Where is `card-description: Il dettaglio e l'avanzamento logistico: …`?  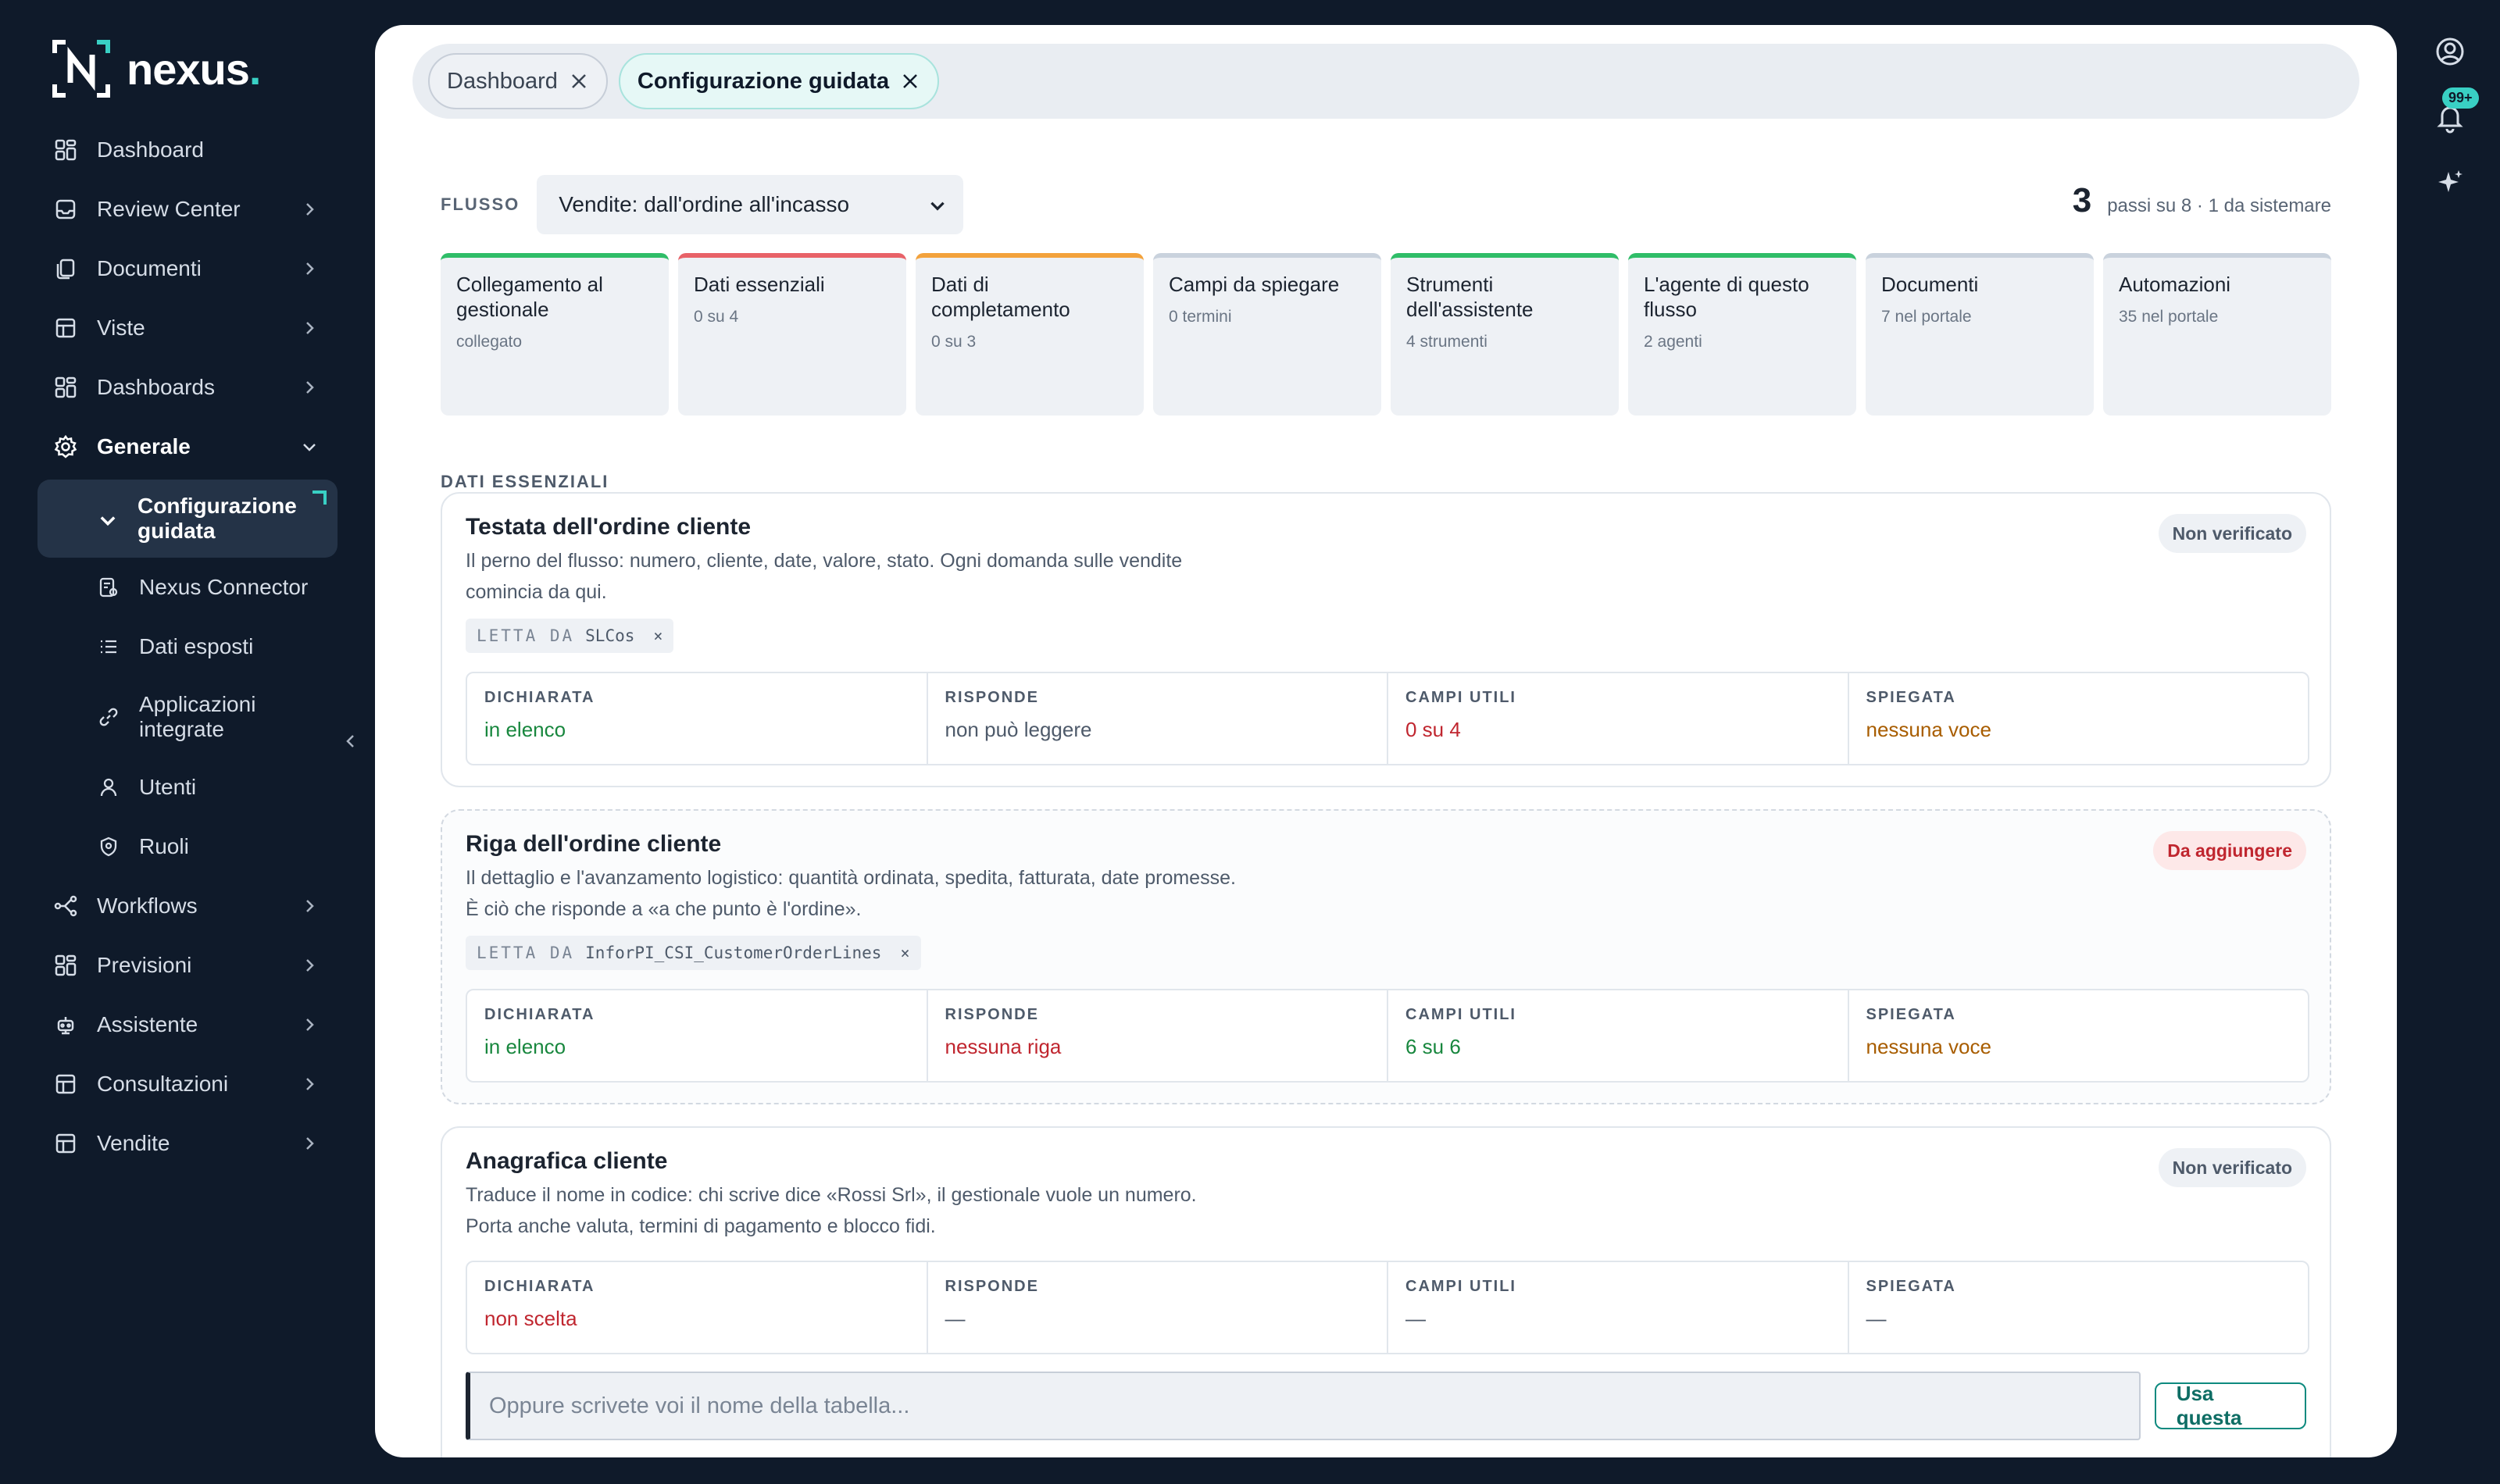 card-description: Il dettaglio e l'avanzamento logistico: … is located at coordinates (851, 893).